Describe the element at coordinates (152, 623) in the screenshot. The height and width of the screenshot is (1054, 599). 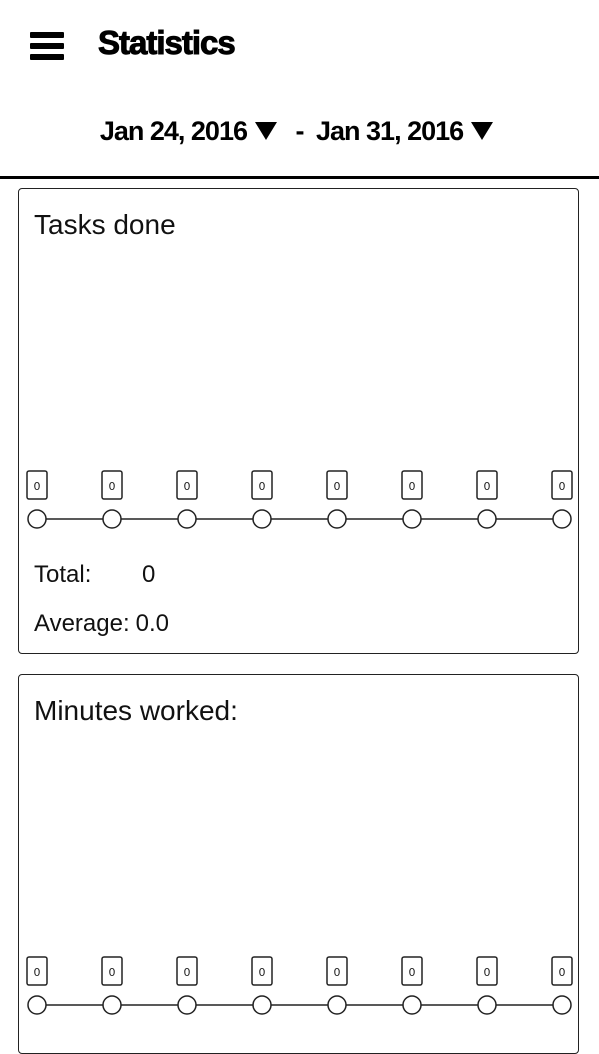
I see `average-value: 0.0` at that location.